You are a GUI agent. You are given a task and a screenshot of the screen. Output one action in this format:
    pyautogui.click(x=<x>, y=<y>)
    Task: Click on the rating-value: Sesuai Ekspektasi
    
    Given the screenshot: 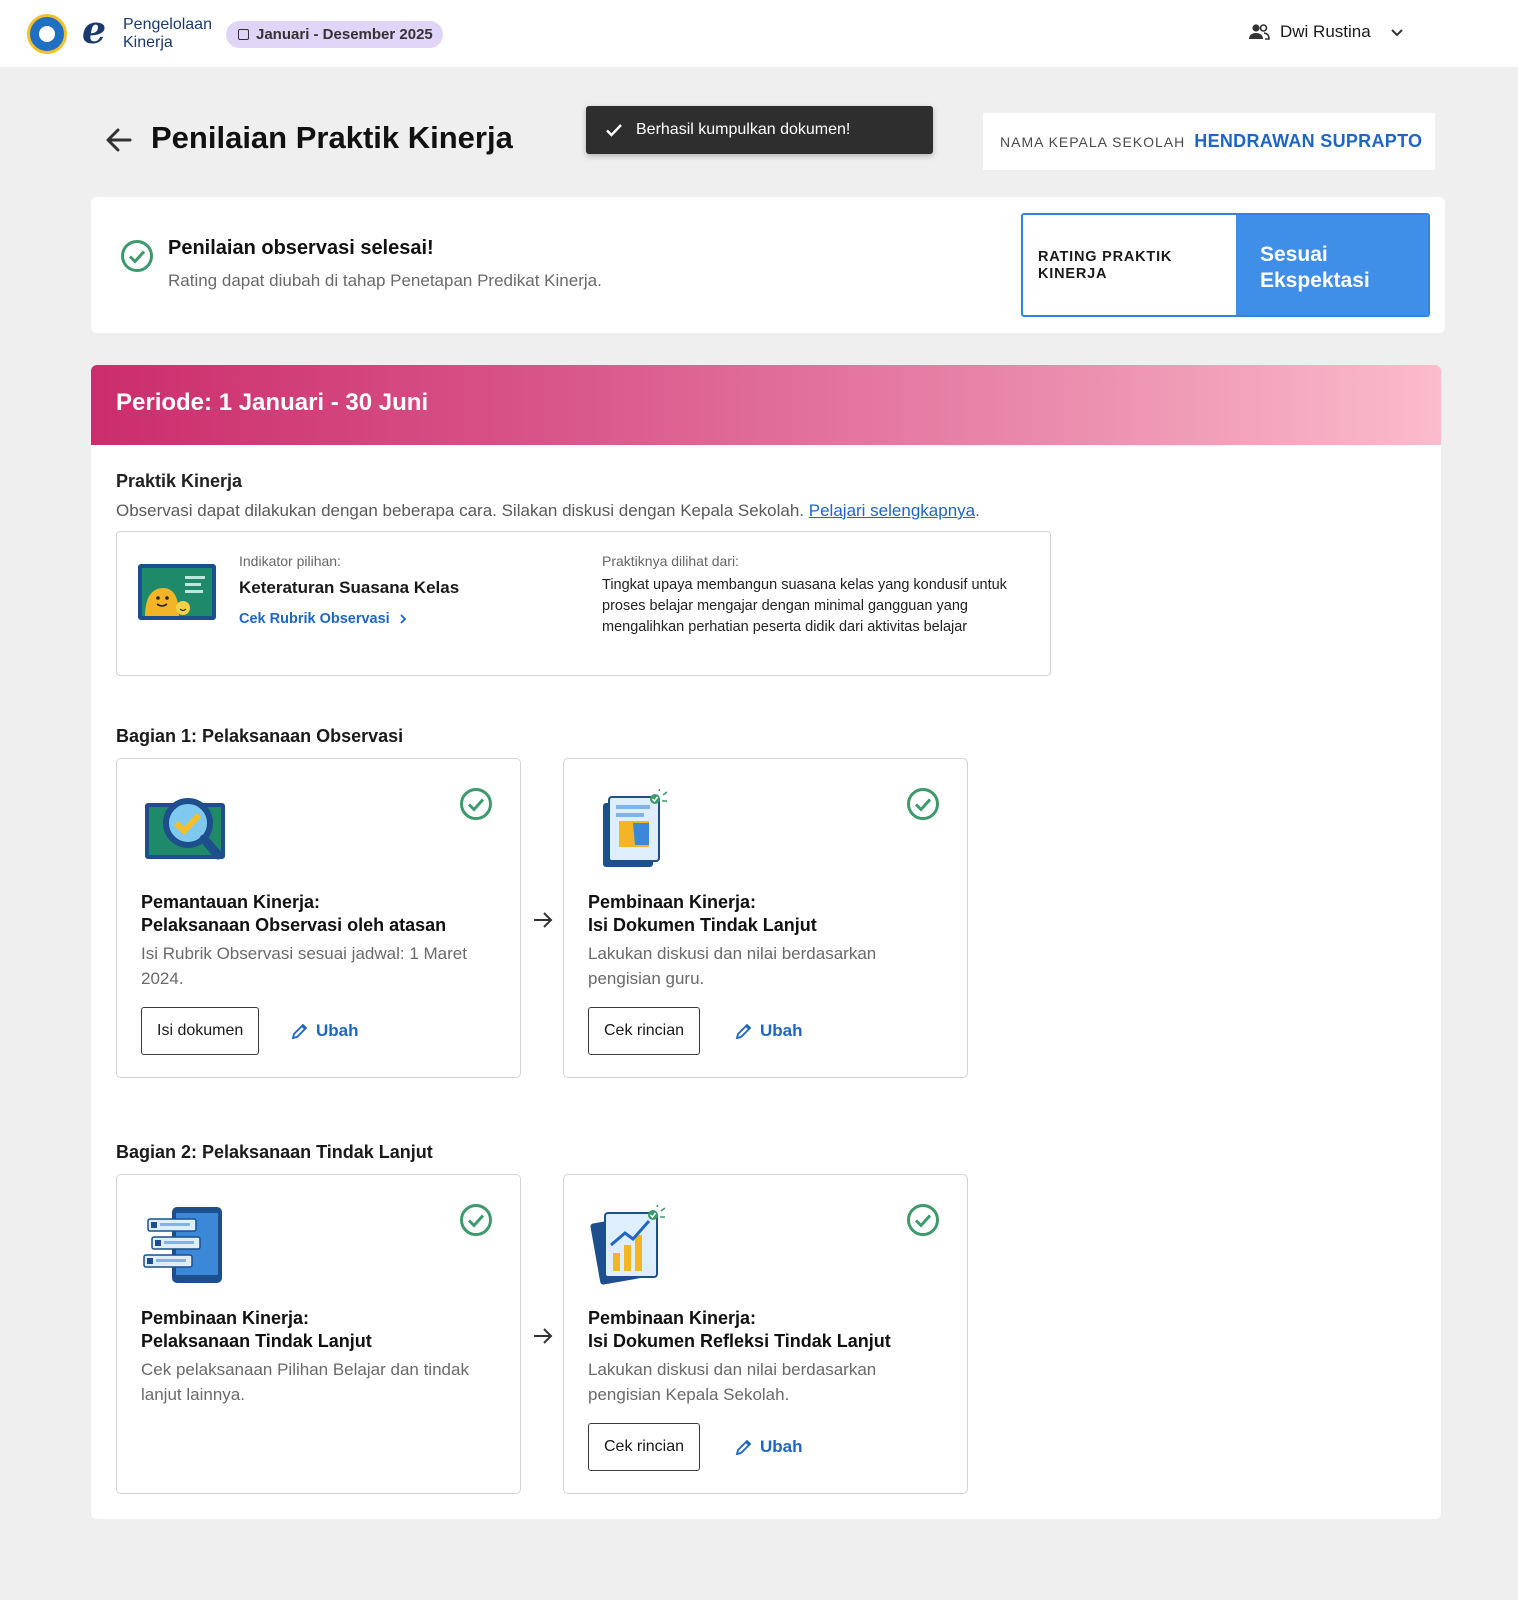 What is the action you would take?
    pyautogui.click(x=1332, y=265)
    